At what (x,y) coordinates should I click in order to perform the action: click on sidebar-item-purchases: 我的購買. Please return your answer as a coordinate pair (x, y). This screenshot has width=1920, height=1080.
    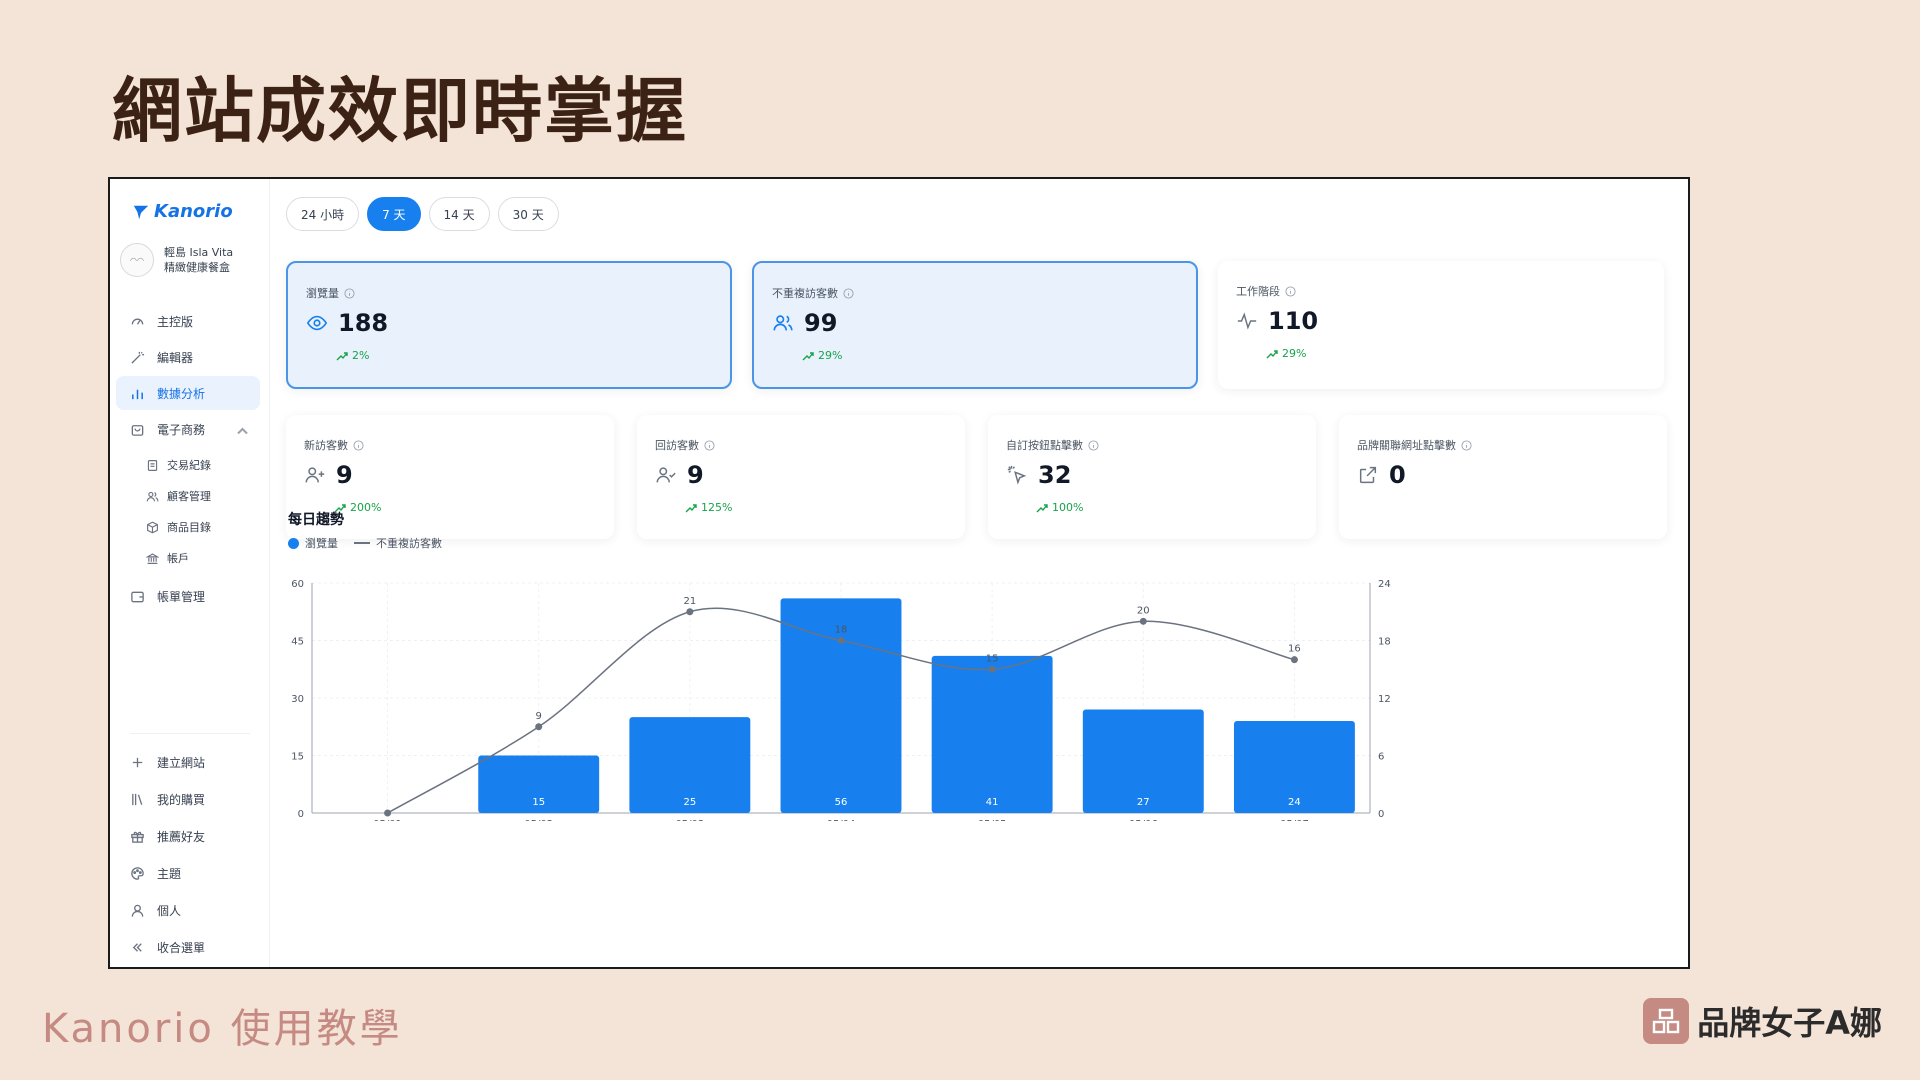
    Looking at the image, I should click on (188, 799).